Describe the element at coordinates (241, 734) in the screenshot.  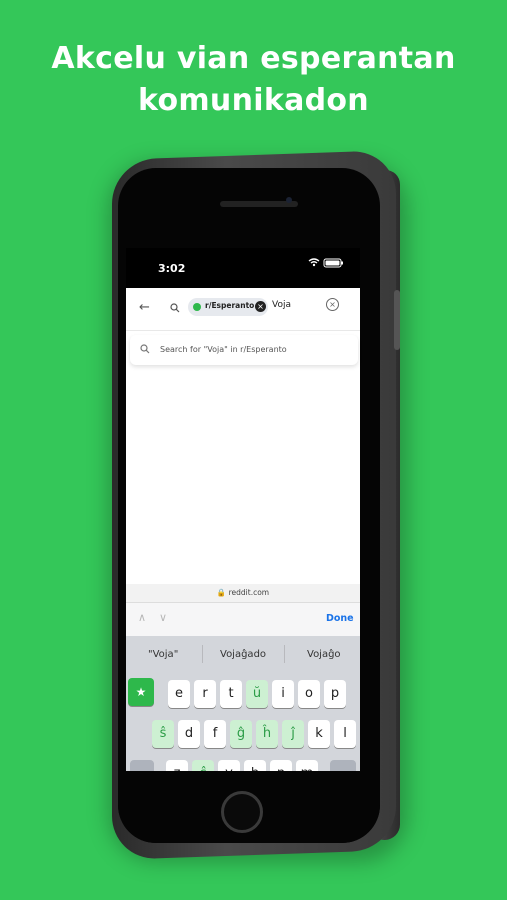
I see `key-g-circumflex: ĝ` at that location.